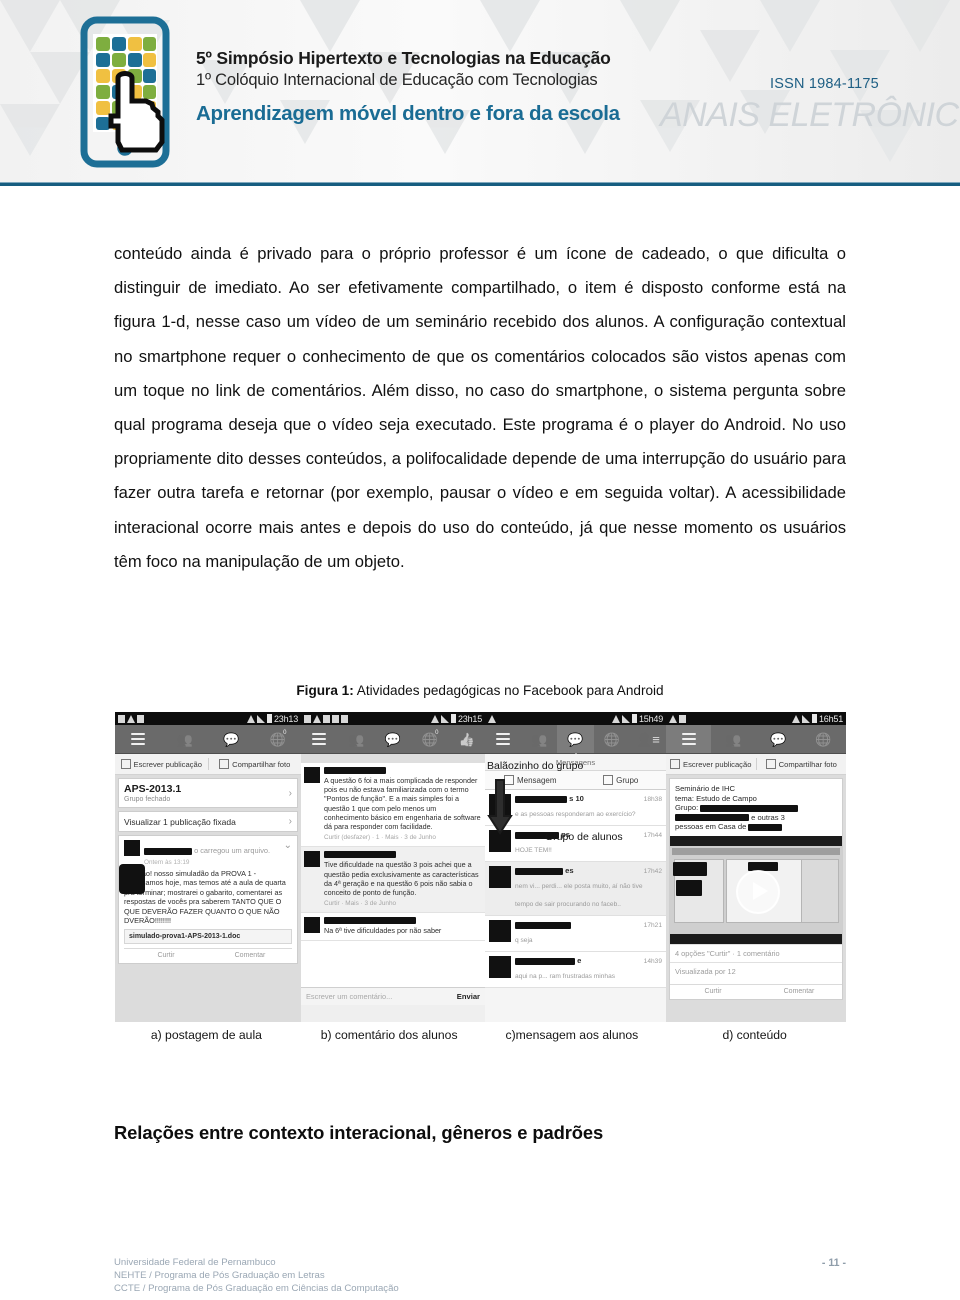  What do you see at coordinates (288, 845) in the screenshot?
I see `chevron-down-icon: ⌄` at bounding box center [288, 845].